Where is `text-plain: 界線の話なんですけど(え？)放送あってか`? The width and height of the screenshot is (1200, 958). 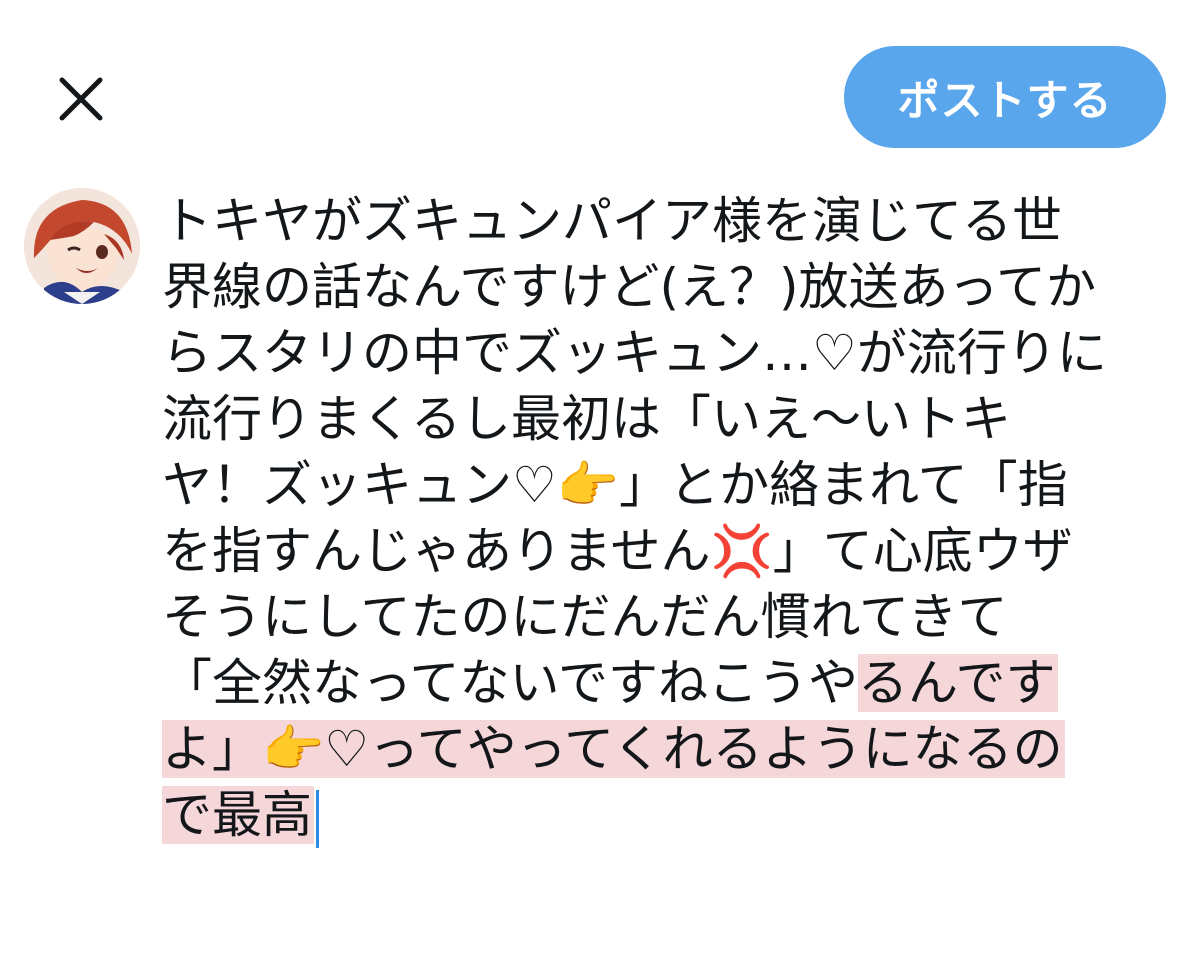
text-plain: 界線の話なんですけど(え？)放送あってか is located at coordinates (629, 287).